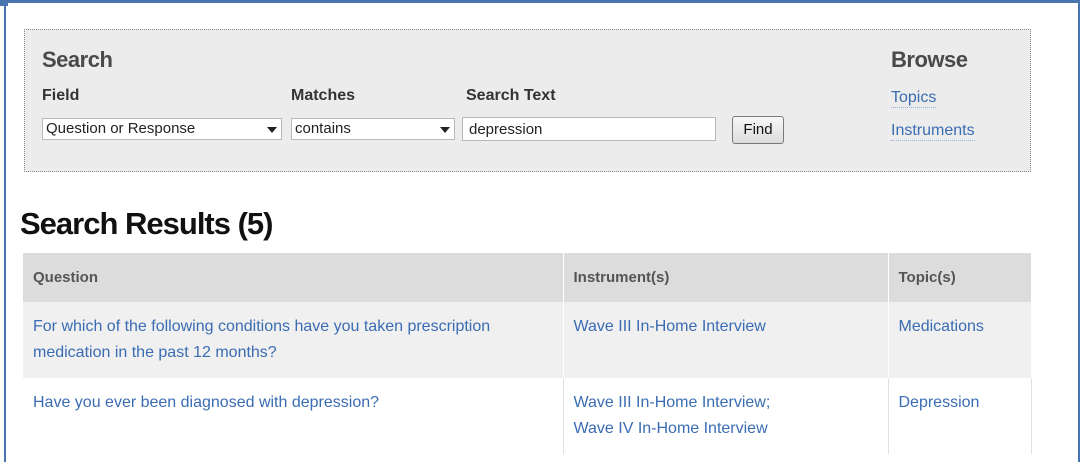  I want to click on topic-link: Medications, so click(941, 326).